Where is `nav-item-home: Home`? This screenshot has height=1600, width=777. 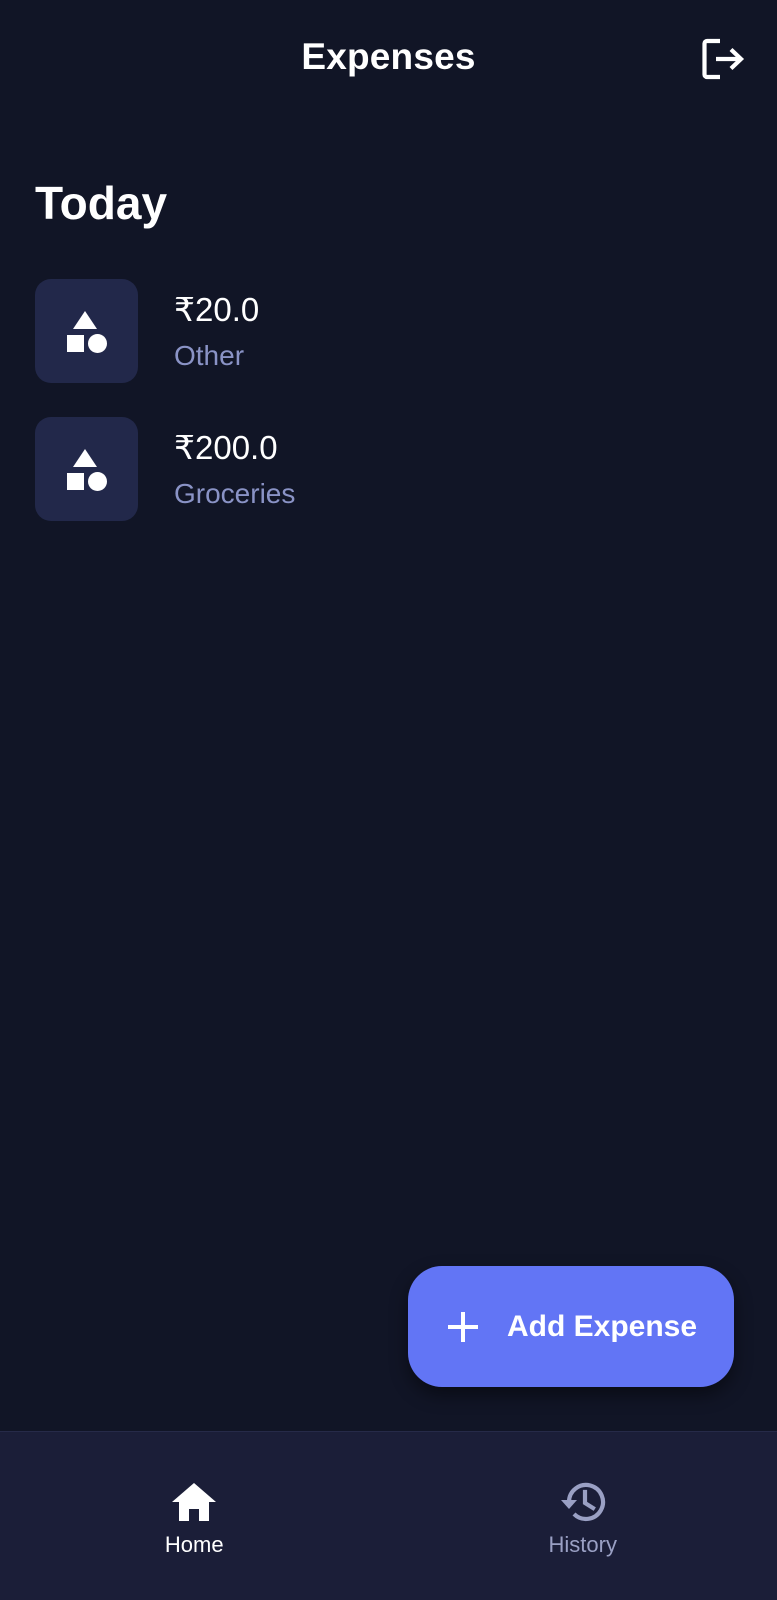 nav-item-home: Home is located at coordinates (194, 1516).